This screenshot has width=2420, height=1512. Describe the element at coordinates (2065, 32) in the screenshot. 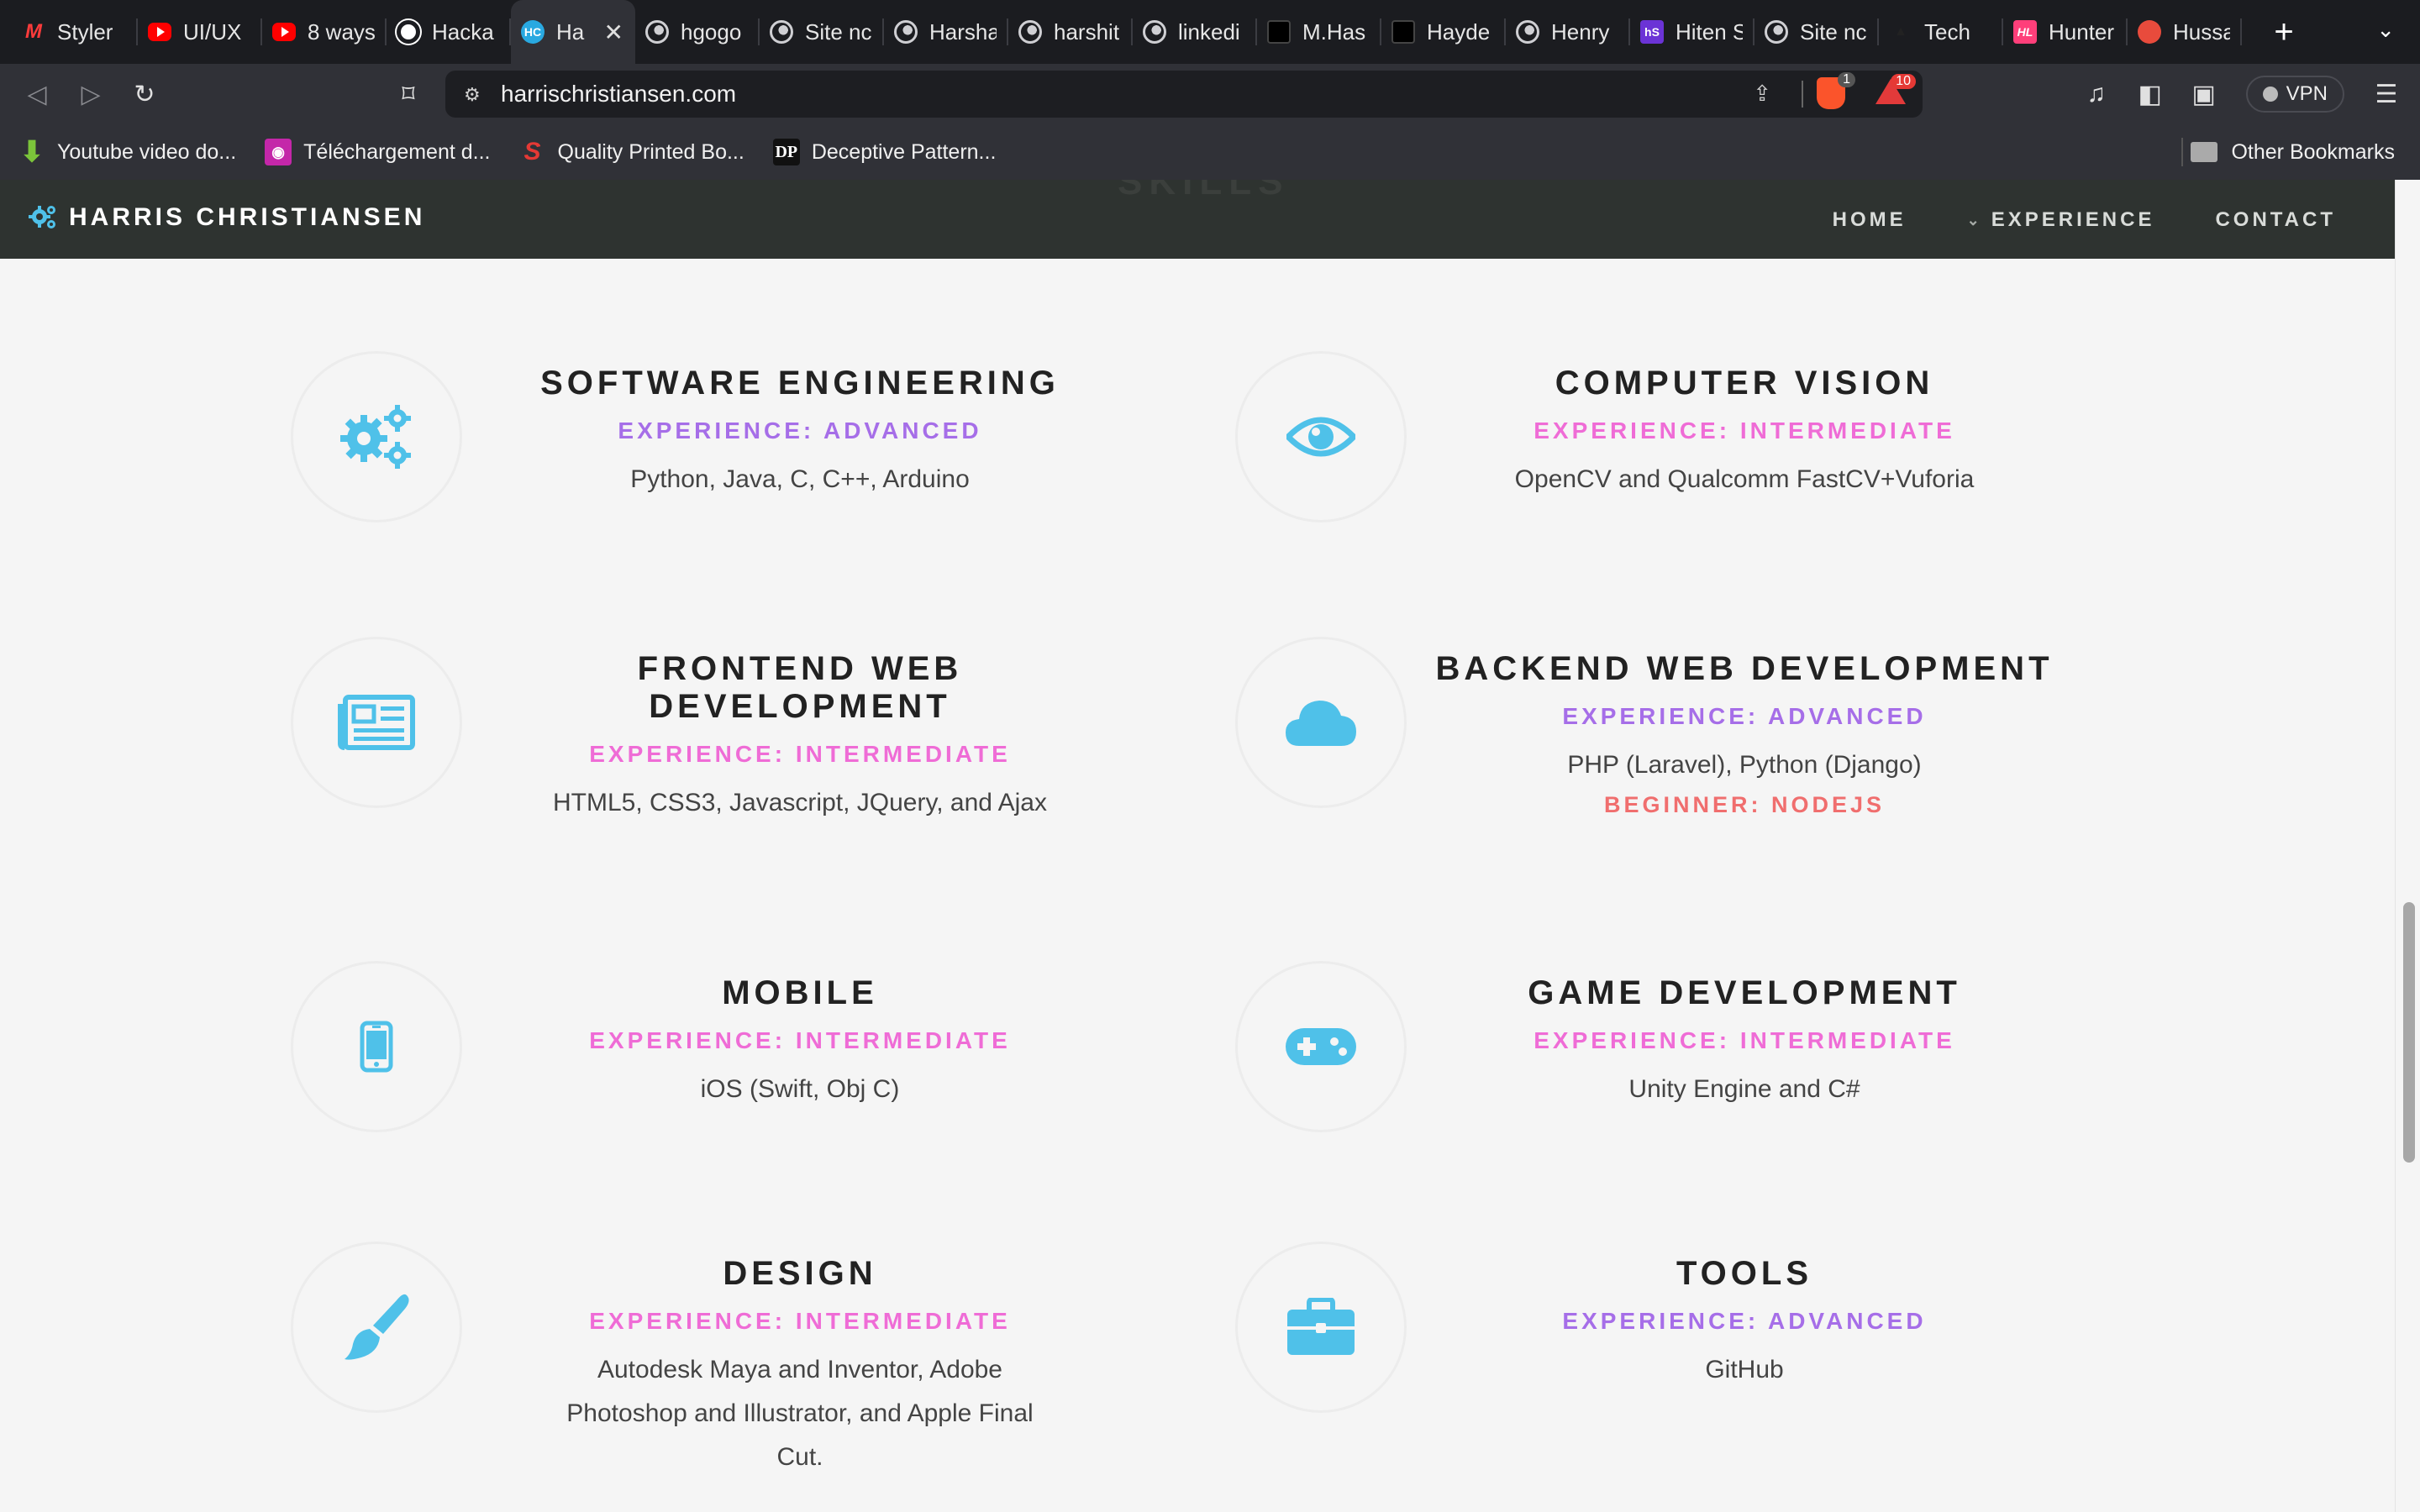

I see `tab-hunter: HL Hunter` at that location.